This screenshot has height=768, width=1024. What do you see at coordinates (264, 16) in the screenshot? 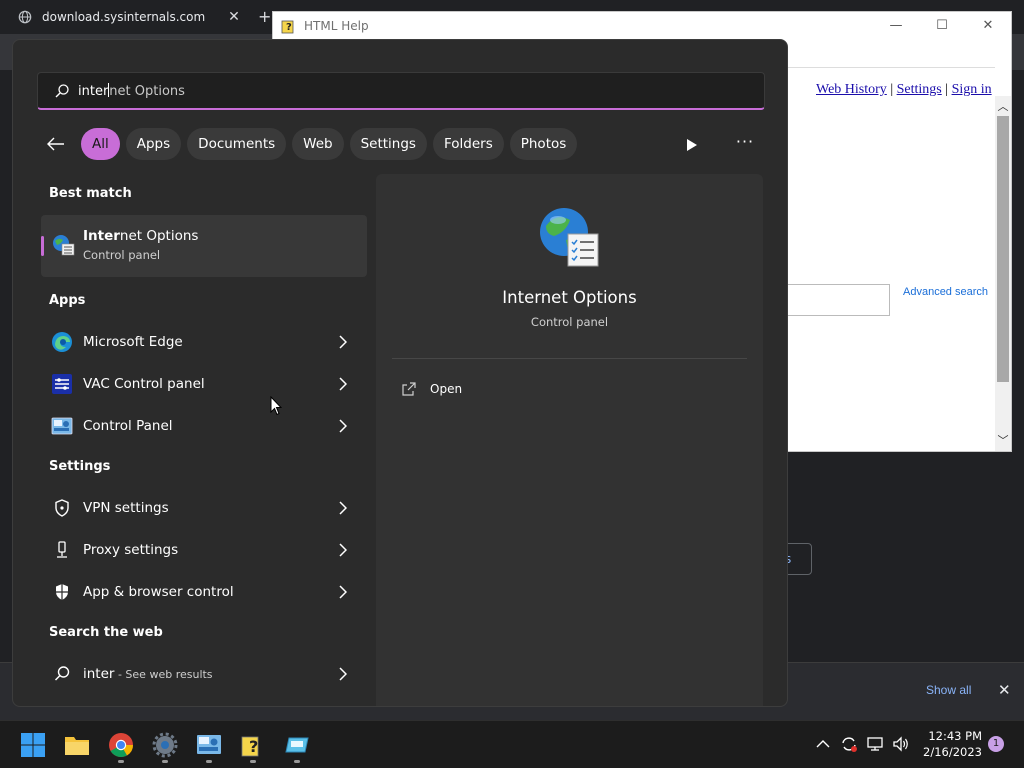
I see `new-tab-button: +` at bounding box center [264, 16].